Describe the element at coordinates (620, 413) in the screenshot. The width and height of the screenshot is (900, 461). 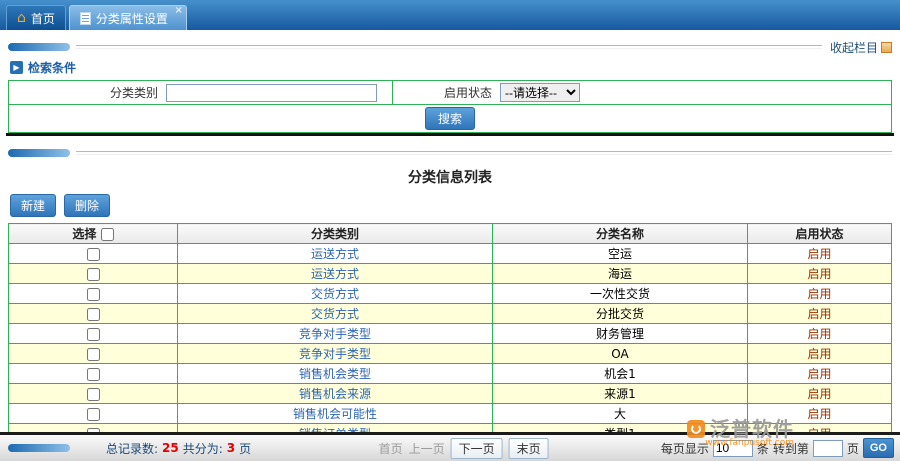
I see `category-name: 大` at that location.